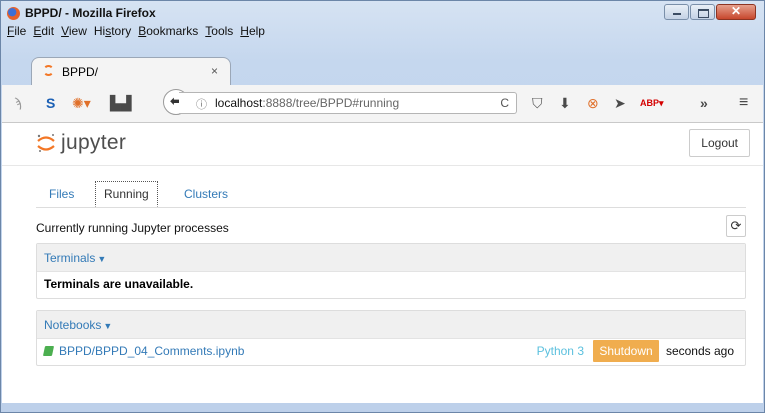 The height and width of the screenshot is (413, 765). I want to click on maximize-button, so click(702, 12).